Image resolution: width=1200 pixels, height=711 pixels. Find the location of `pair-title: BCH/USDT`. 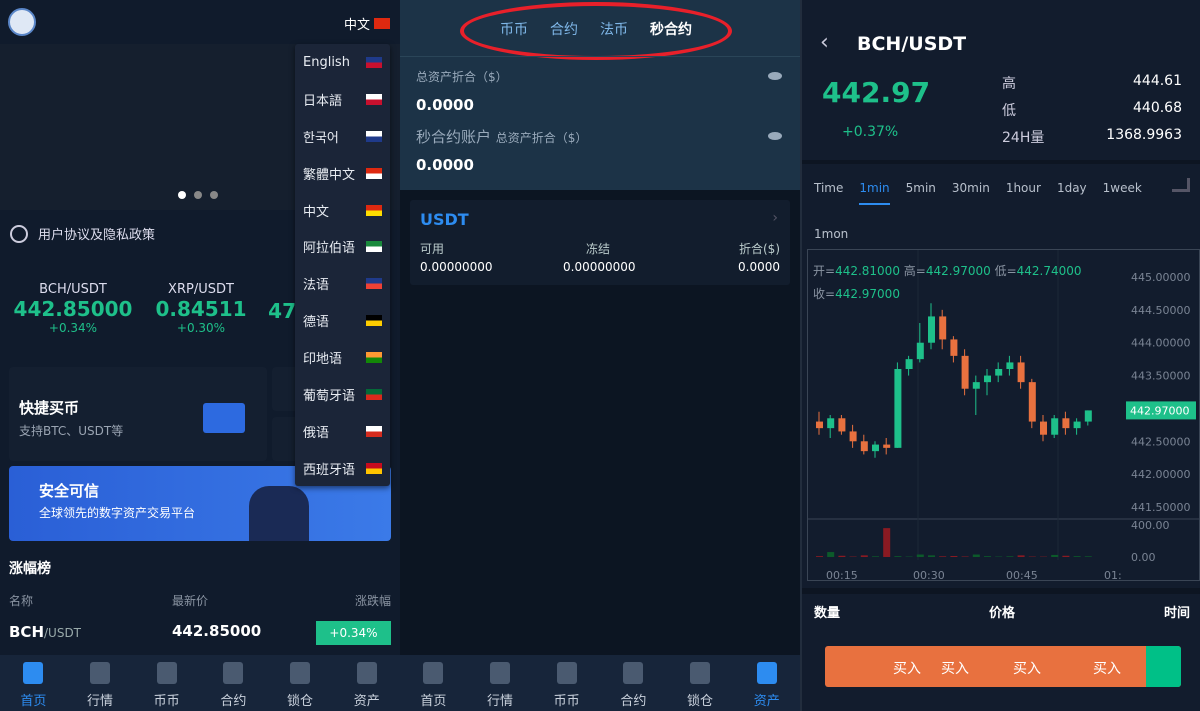

pair-title: BCH/USDT is located at coordinates (912, 44).